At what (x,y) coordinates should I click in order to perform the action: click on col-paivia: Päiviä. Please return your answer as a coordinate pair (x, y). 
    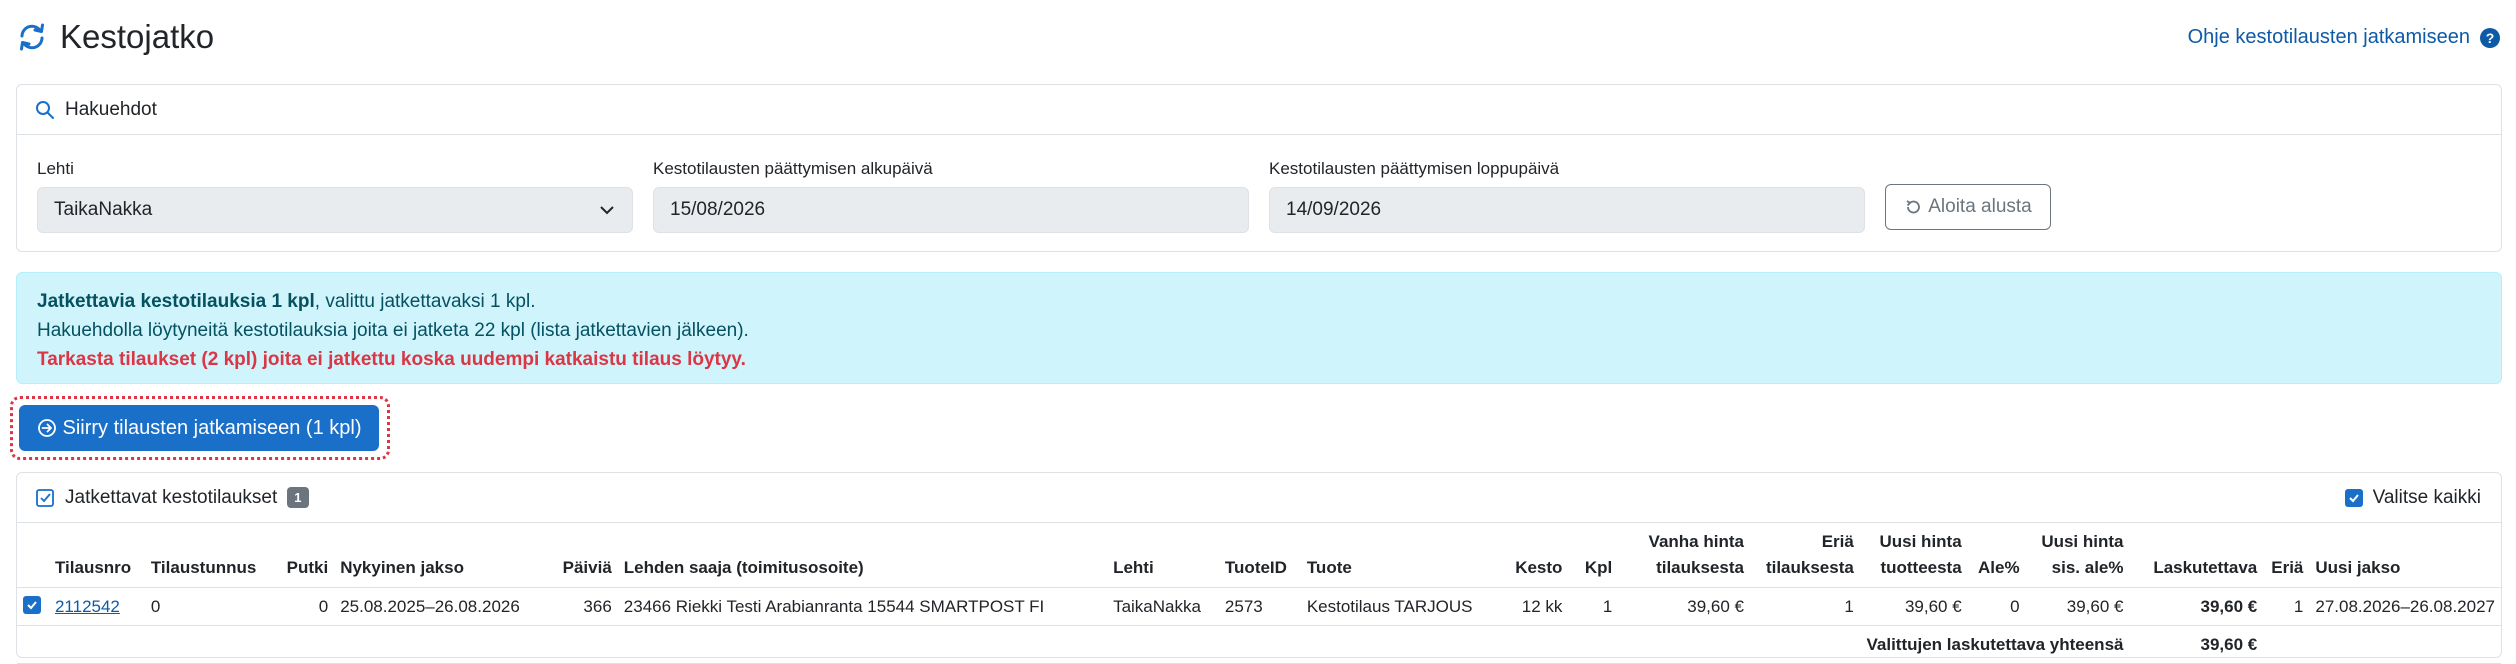
    Looking at the image, I should click on (585, 555).